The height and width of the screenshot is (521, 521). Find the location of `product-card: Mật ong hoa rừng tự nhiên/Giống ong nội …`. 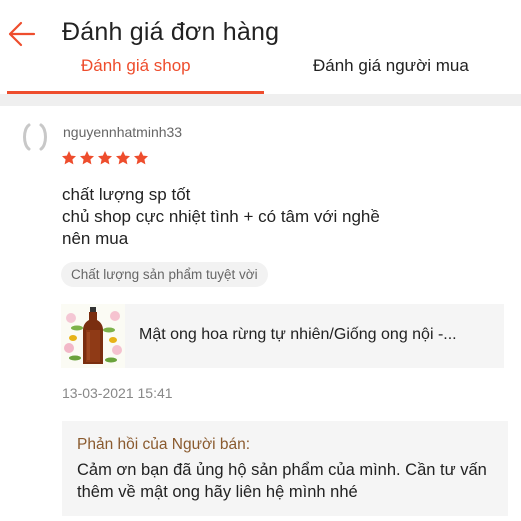

product-card: Mật ong hoa rừng tự nhiên/Giống ong nội … is located at coordinates (282, 336).